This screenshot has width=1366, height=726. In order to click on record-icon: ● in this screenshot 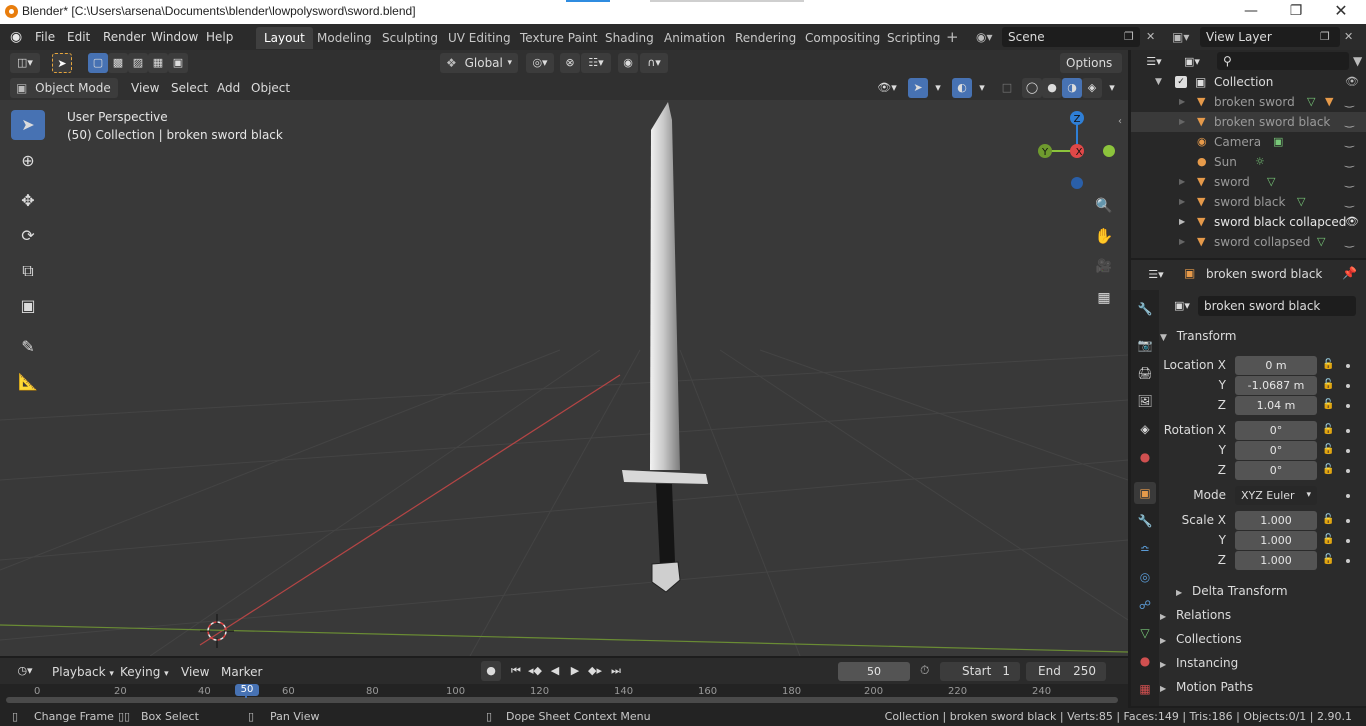, I will do `click(491, 671)`.